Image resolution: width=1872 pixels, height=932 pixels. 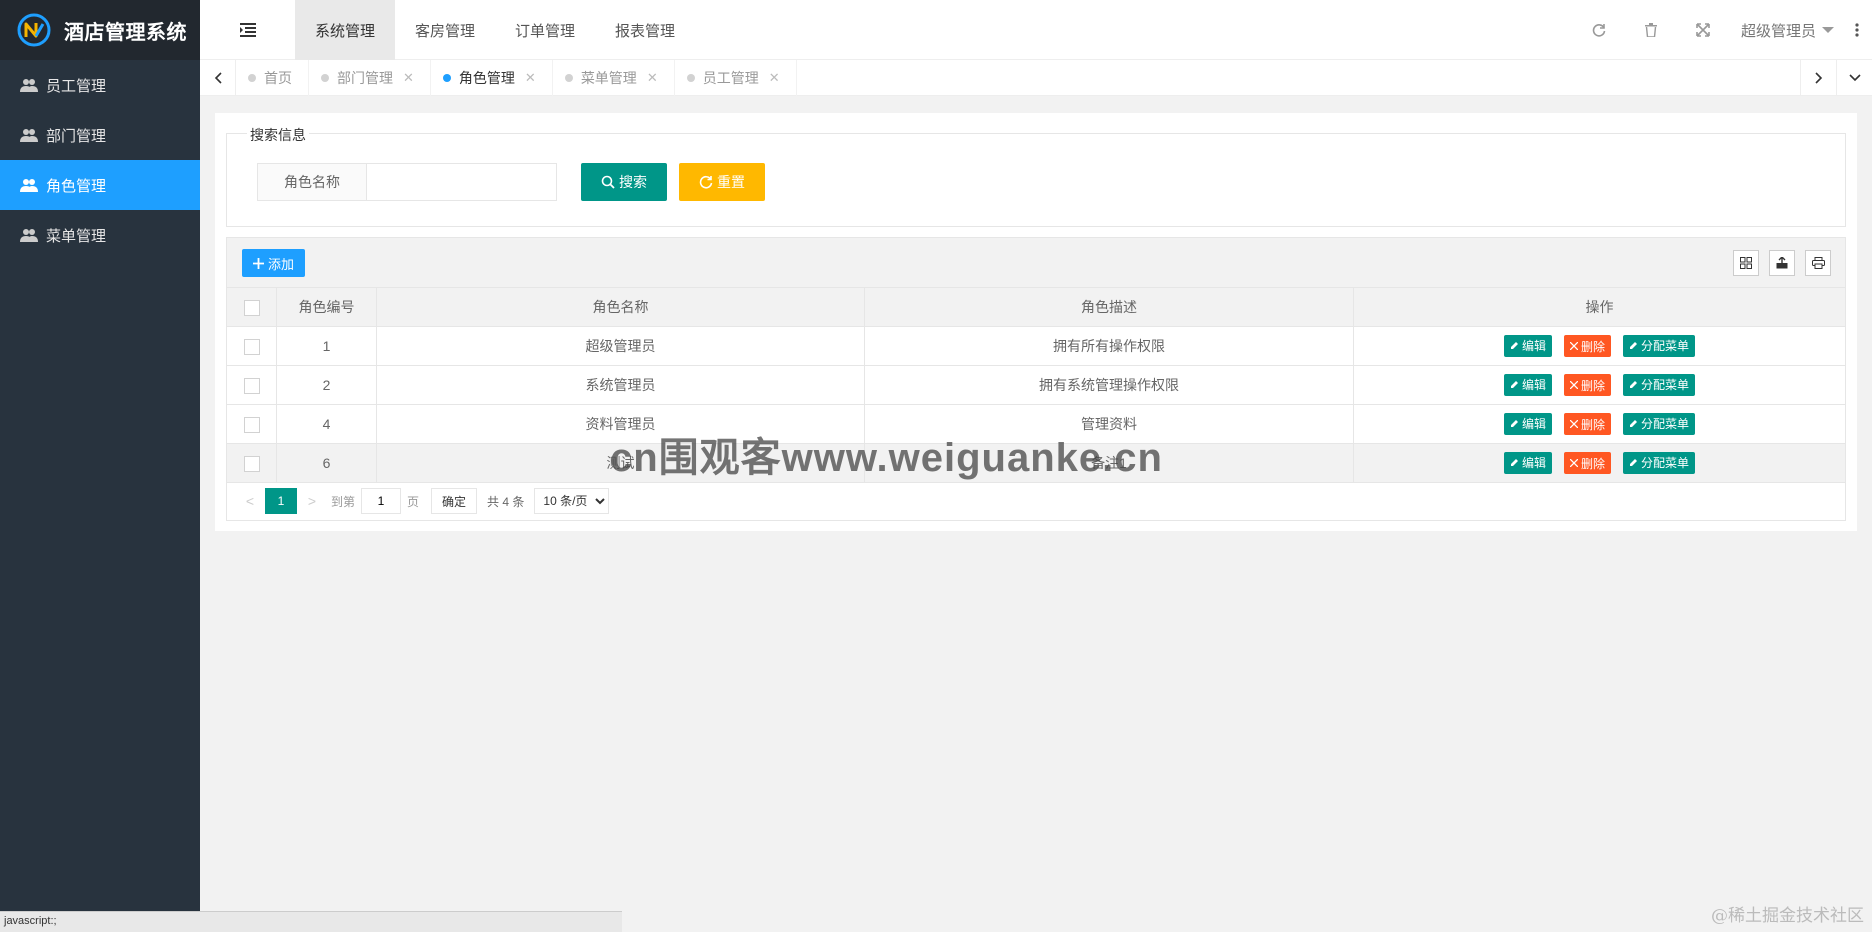 I want to click on page-tab-staff: 员工管理 ✕, so click(x=736, y=78).